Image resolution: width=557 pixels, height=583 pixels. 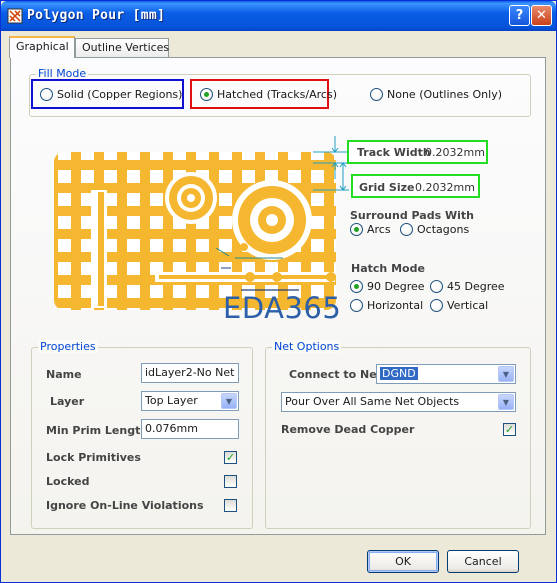 I want to click on radio-solid-label: Solid (Copper Regions), so click(x=120, y=94).